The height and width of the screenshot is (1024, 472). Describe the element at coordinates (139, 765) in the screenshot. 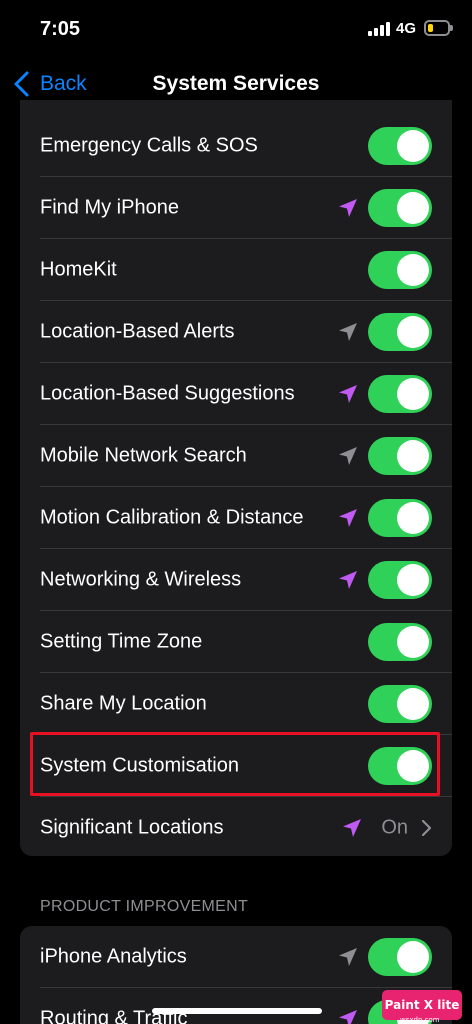

I see `service-label: System Customisation` at that location.